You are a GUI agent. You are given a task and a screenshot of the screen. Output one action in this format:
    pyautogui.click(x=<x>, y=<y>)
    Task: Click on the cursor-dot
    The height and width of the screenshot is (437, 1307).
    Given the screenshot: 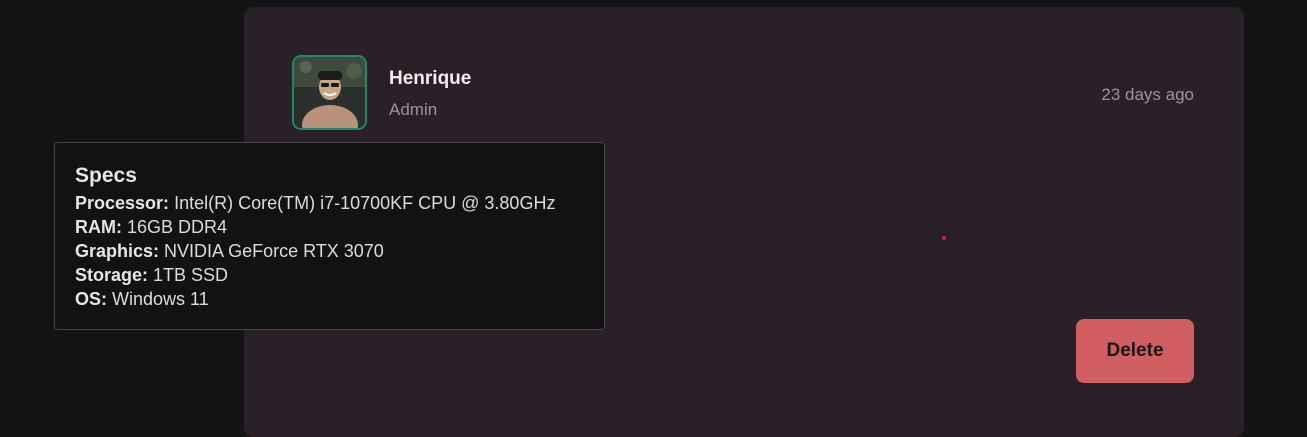 What is the action you would take?
    pyautogui.click(x=944, y=238)
    